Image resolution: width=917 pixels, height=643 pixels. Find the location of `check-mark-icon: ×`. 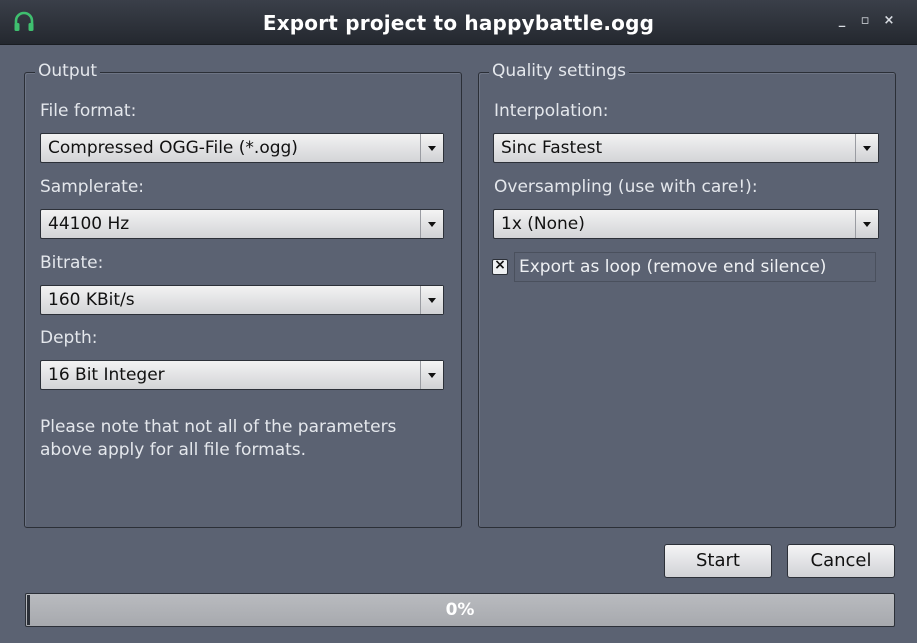

check-mark-icon: × is located at coordinates (500, 265).